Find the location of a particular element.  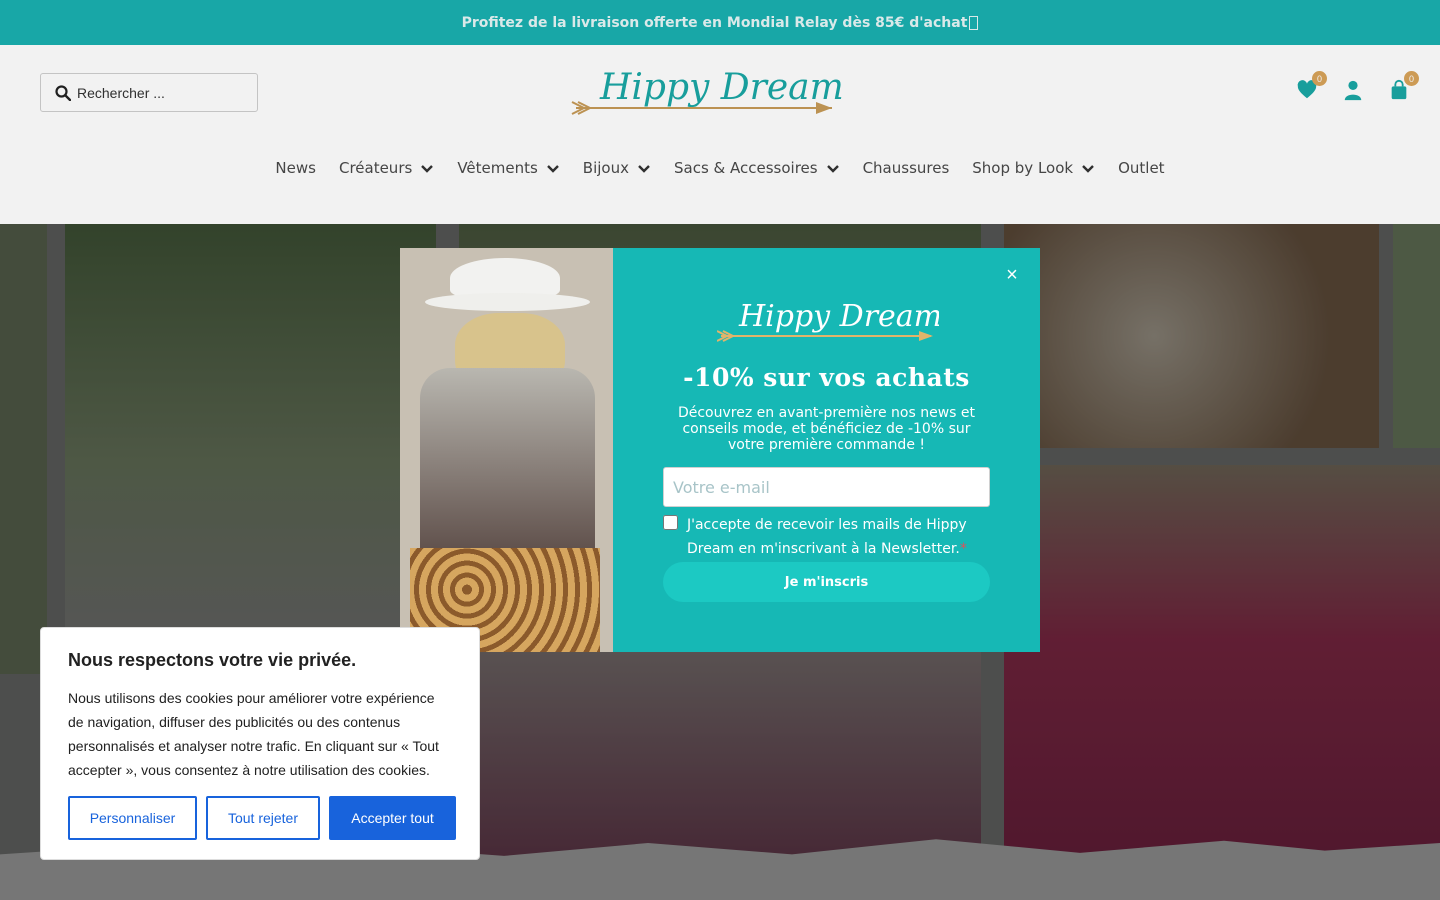

user-icon is located at coordinates (1353, 90).